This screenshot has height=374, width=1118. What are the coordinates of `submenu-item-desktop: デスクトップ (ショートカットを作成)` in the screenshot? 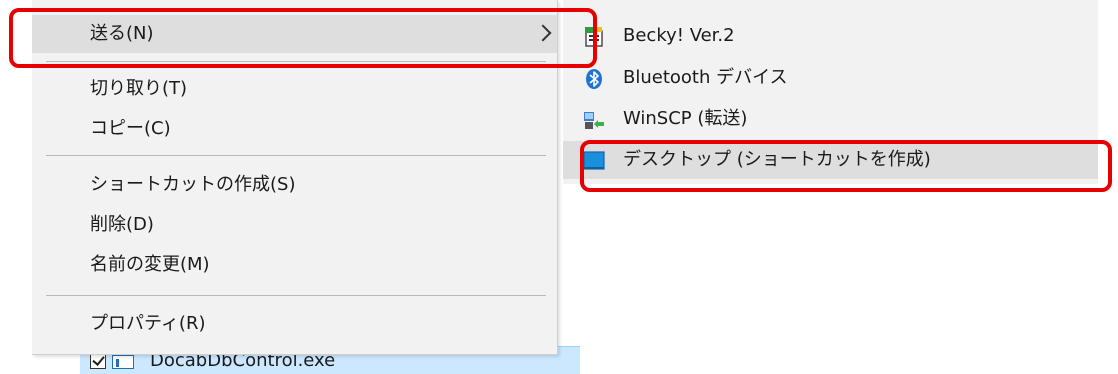 It's located at (830, 160).